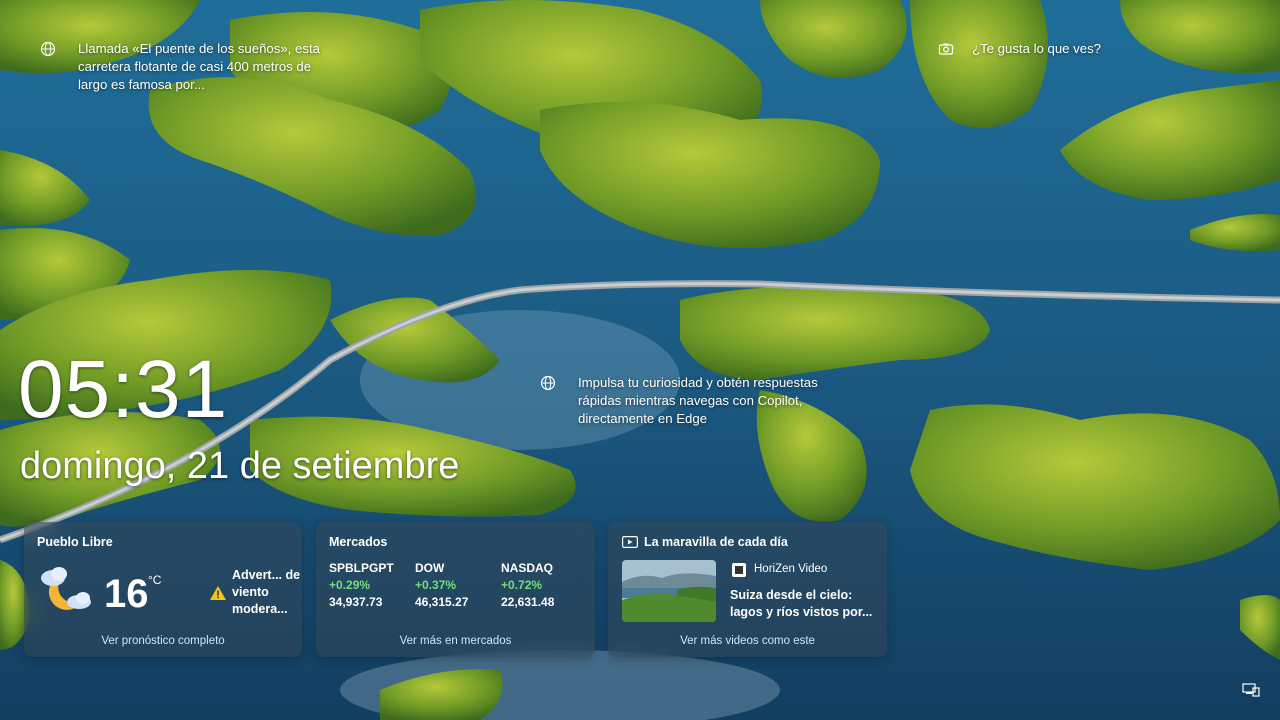  What do you see at coordinates (528, 602) in the screenshot?
I see `market-value: 22,631.48` at bounding box center [528, 602].